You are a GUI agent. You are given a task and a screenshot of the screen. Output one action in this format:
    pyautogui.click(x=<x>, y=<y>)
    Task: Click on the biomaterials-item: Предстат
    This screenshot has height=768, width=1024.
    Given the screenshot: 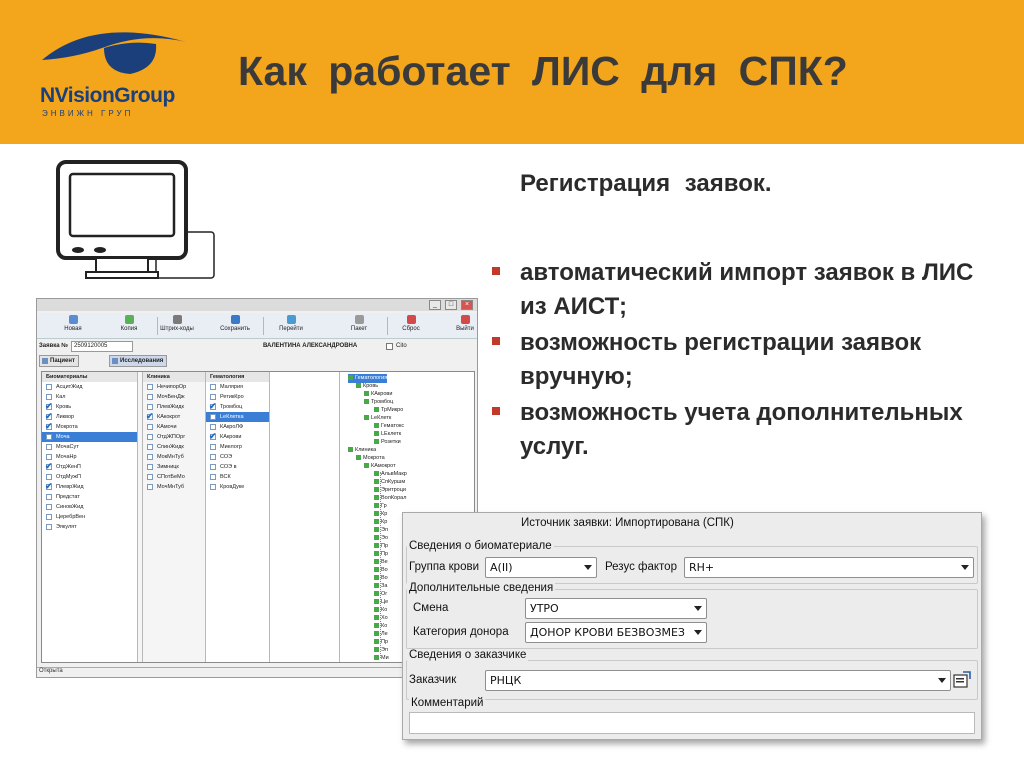 What is the action you would take?
    pyautogui.click(x=89, y=497)
    